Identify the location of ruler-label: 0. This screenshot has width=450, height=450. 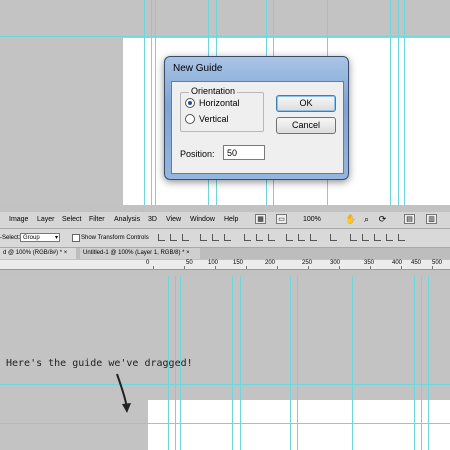
(148, 263).